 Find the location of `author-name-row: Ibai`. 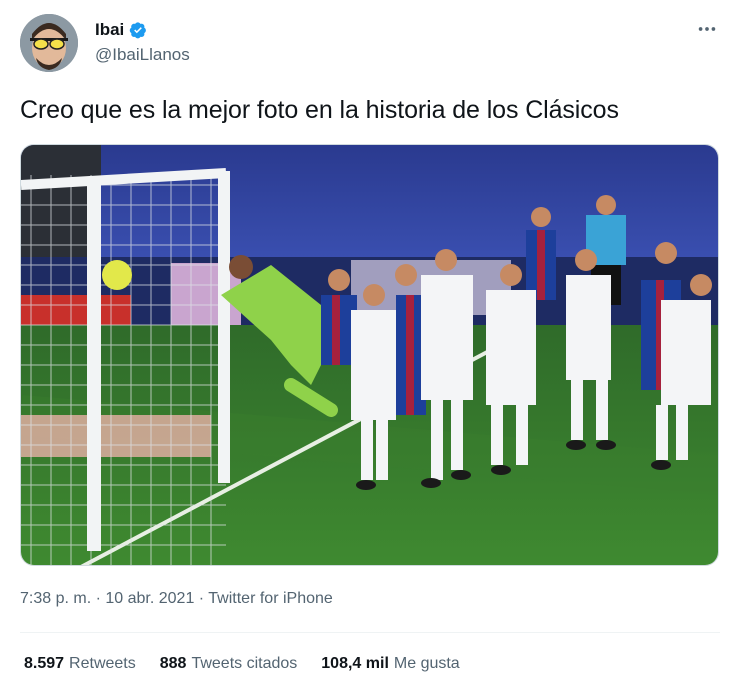

author-name-row: Ibai is located at coordinates (121, 30).